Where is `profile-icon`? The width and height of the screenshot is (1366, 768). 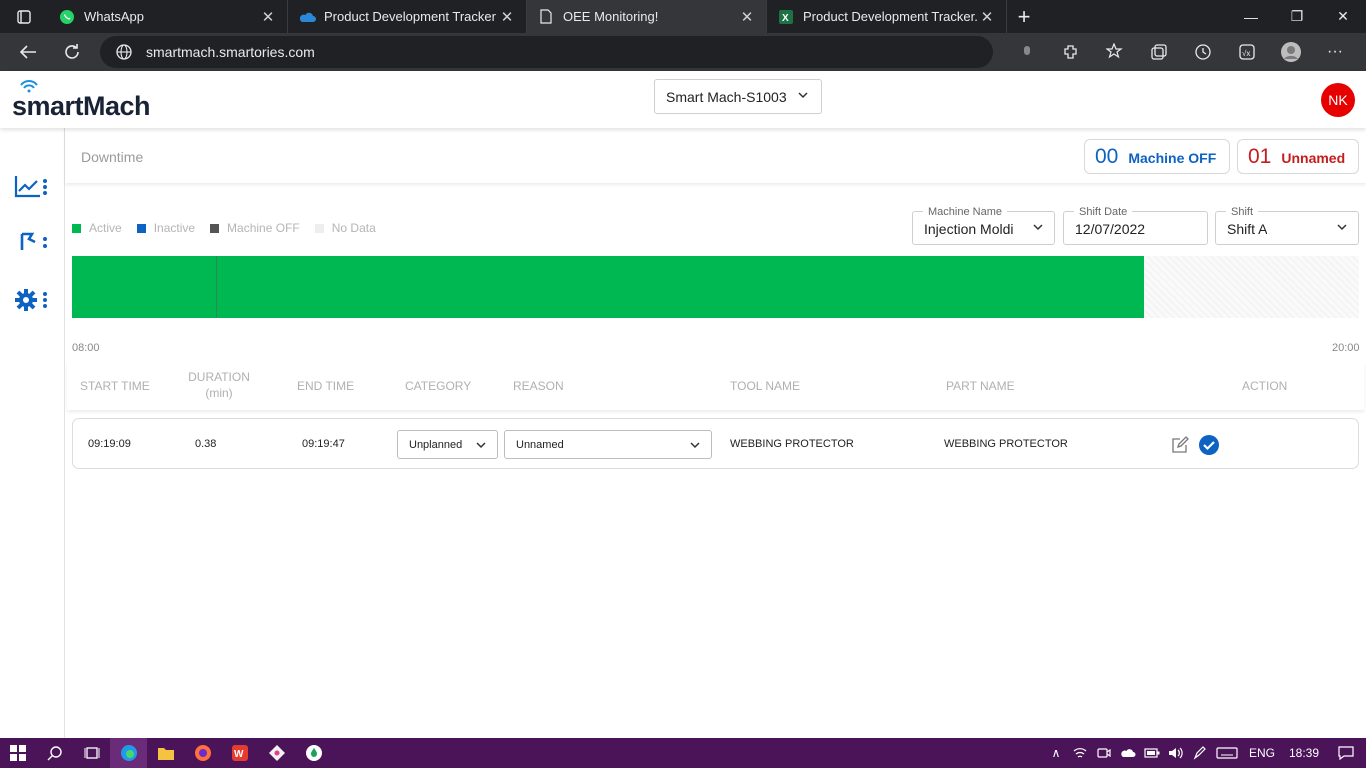
profile-icon is located at coordinates (1291, 52).